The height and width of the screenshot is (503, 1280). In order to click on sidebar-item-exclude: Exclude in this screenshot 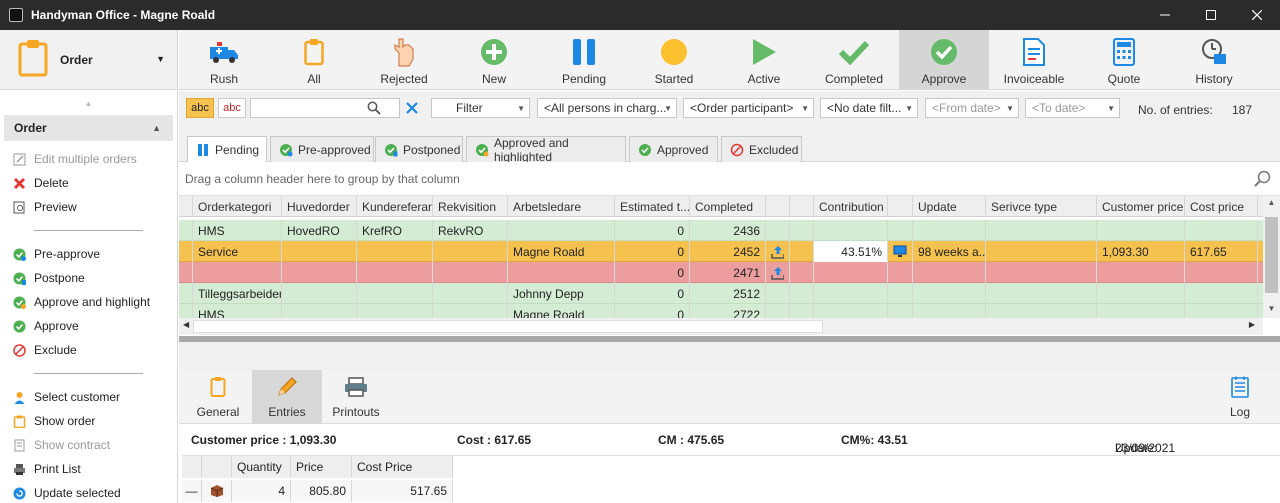, I will do `click(88, 350)`.